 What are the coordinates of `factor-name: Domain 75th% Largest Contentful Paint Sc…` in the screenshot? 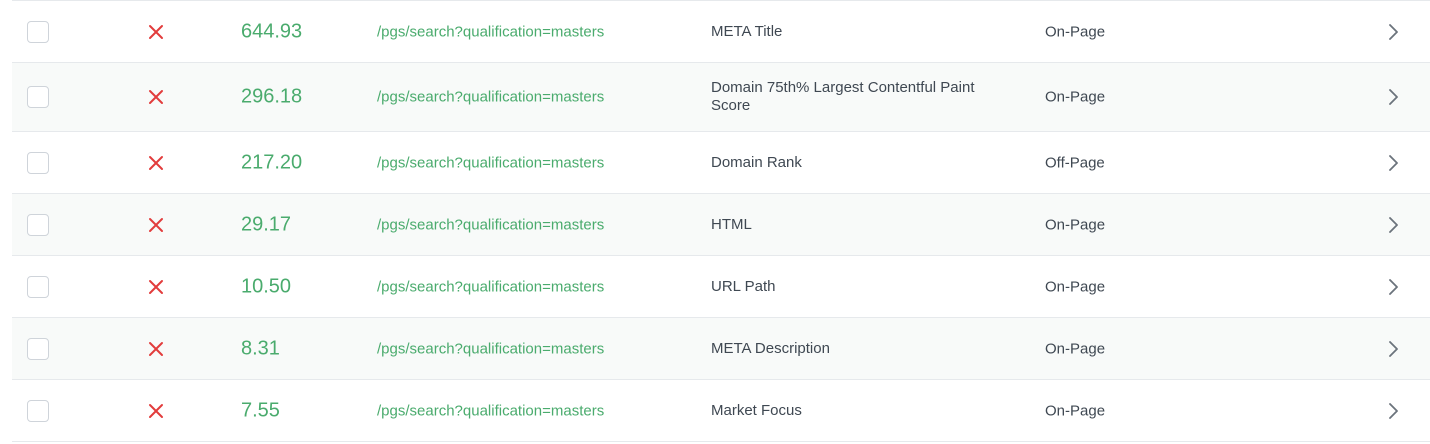 It's located at (843, 96).